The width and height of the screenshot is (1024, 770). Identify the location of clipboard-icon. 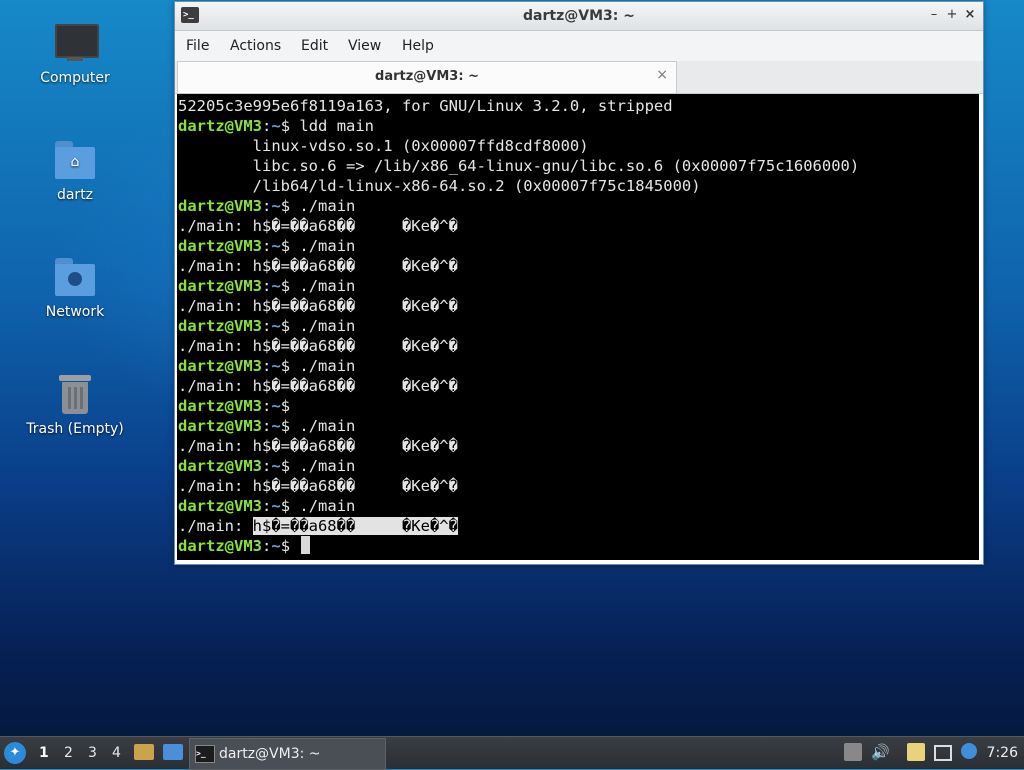
(916, 752).